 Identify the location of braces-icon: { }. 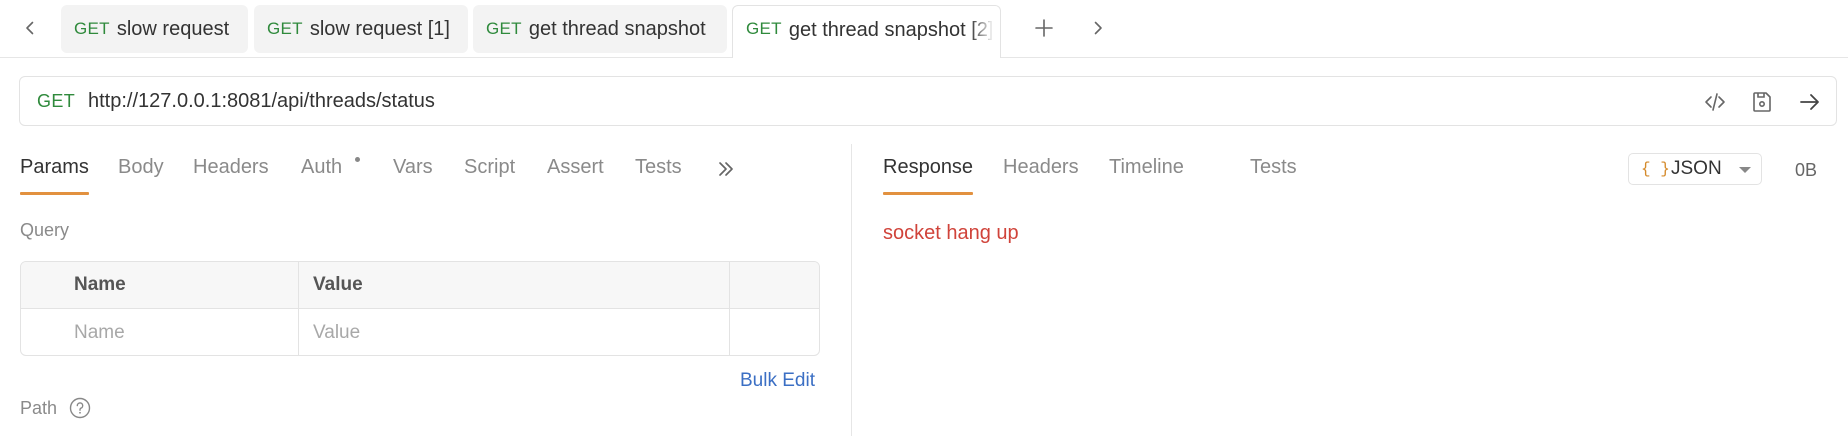
(1655, 169).